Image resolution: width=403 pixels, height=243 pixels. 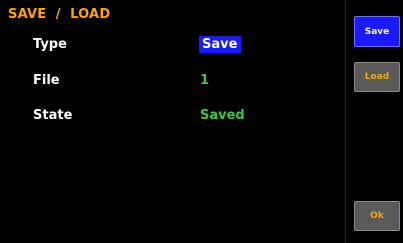 I want to click on file-value: 1, so click(x=204, y=80).